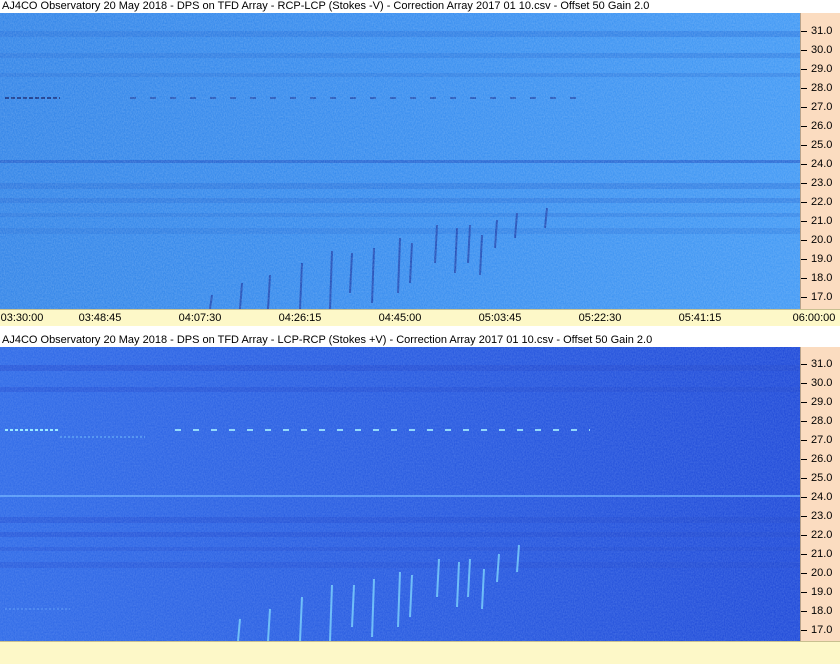 This screenshot has height=664, width=840. What do you see at coordinates (300, 318) in the screenshot?
I see `time-label: 04:26:15` at bounding box center [300, 318].